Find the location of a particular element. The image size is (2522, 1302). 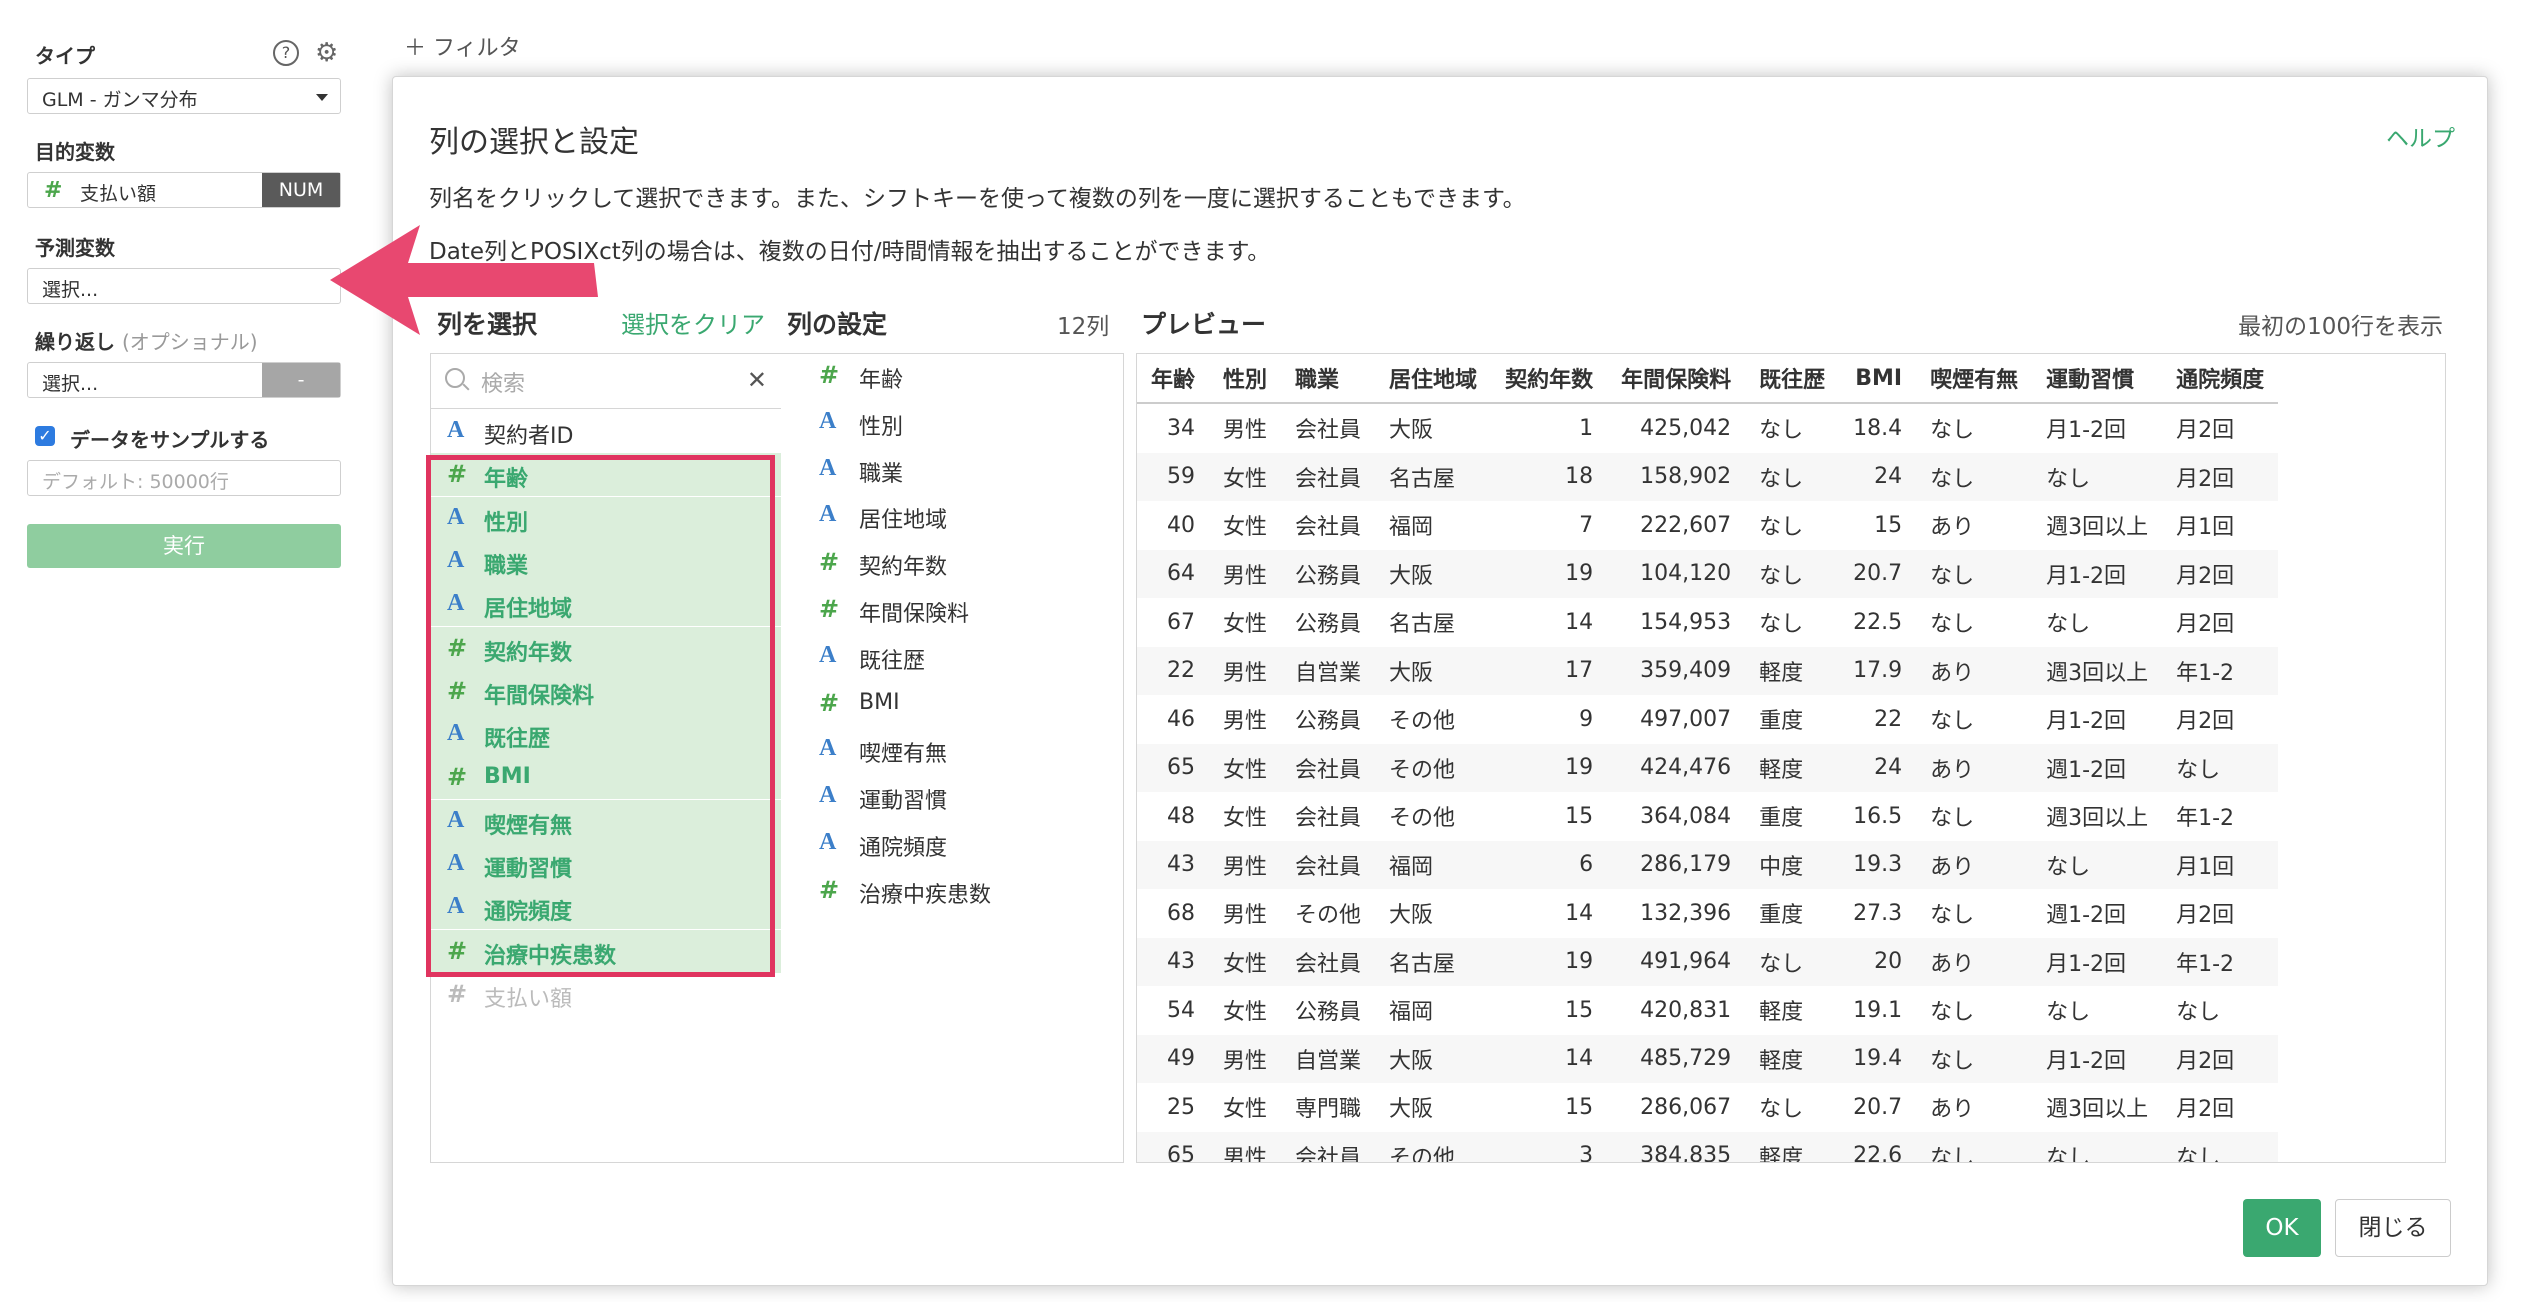

table-cell: 福岡 is located at coordinates (1433, 864).